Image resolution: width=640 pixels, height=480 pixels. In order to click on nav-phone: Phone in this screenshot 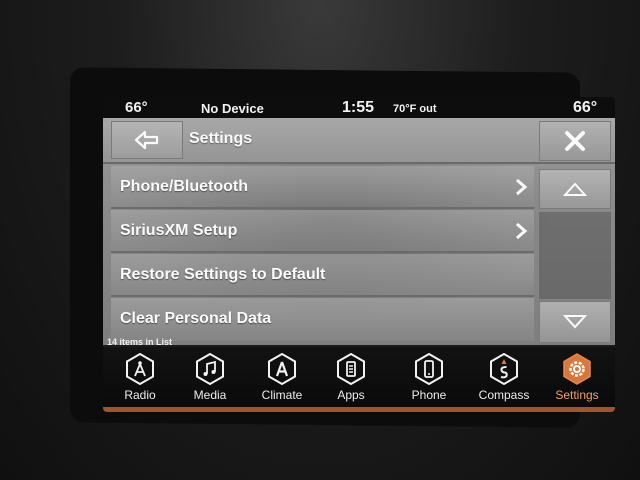, I will do `click(429, 379)`.